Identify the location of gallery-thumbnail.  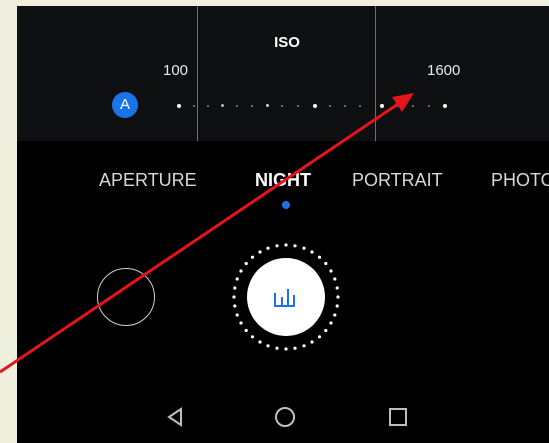
(126, 297).